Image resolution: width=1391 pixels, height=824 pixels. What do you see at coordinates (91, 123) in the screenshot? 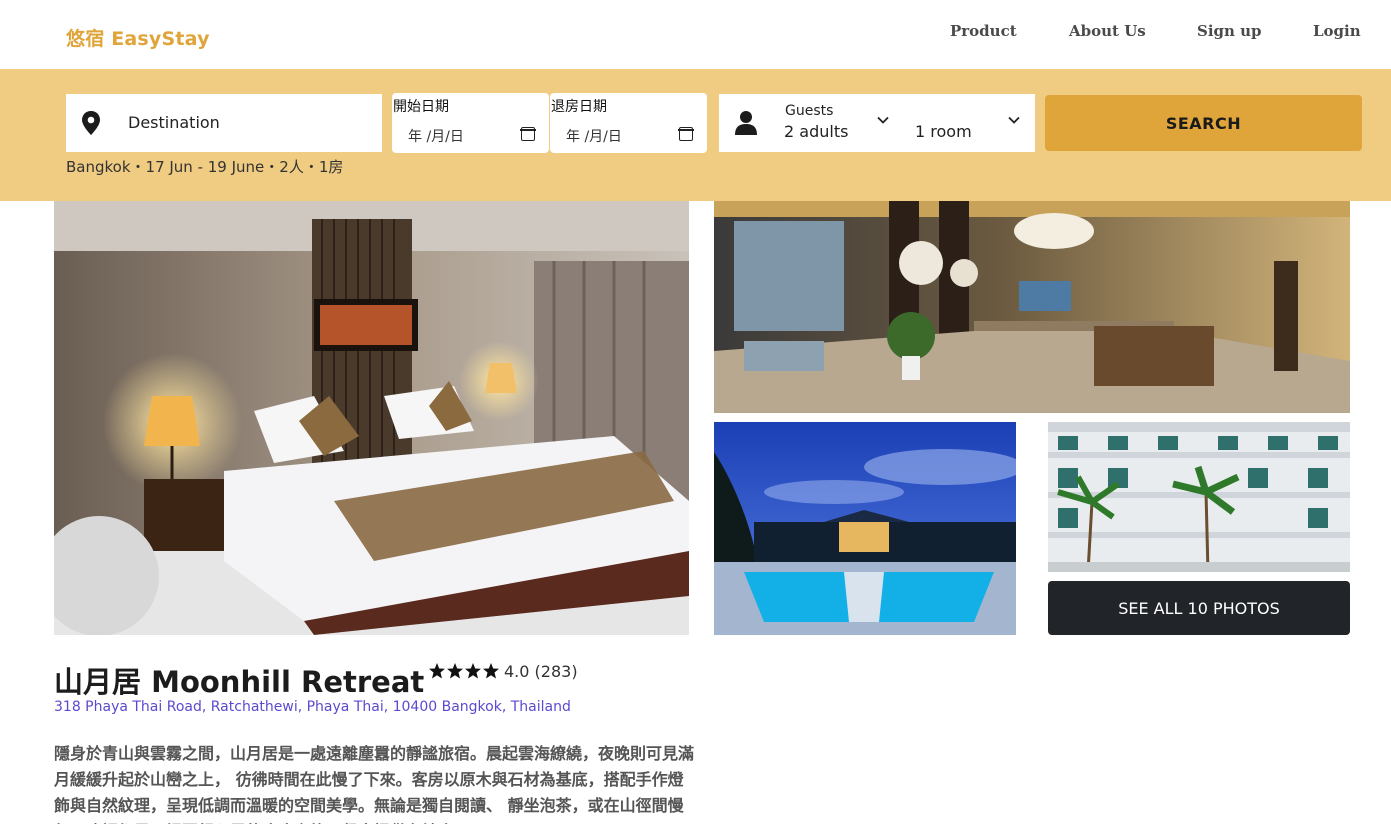
I see `map-pin-icon` at bounding box center [91, 123].